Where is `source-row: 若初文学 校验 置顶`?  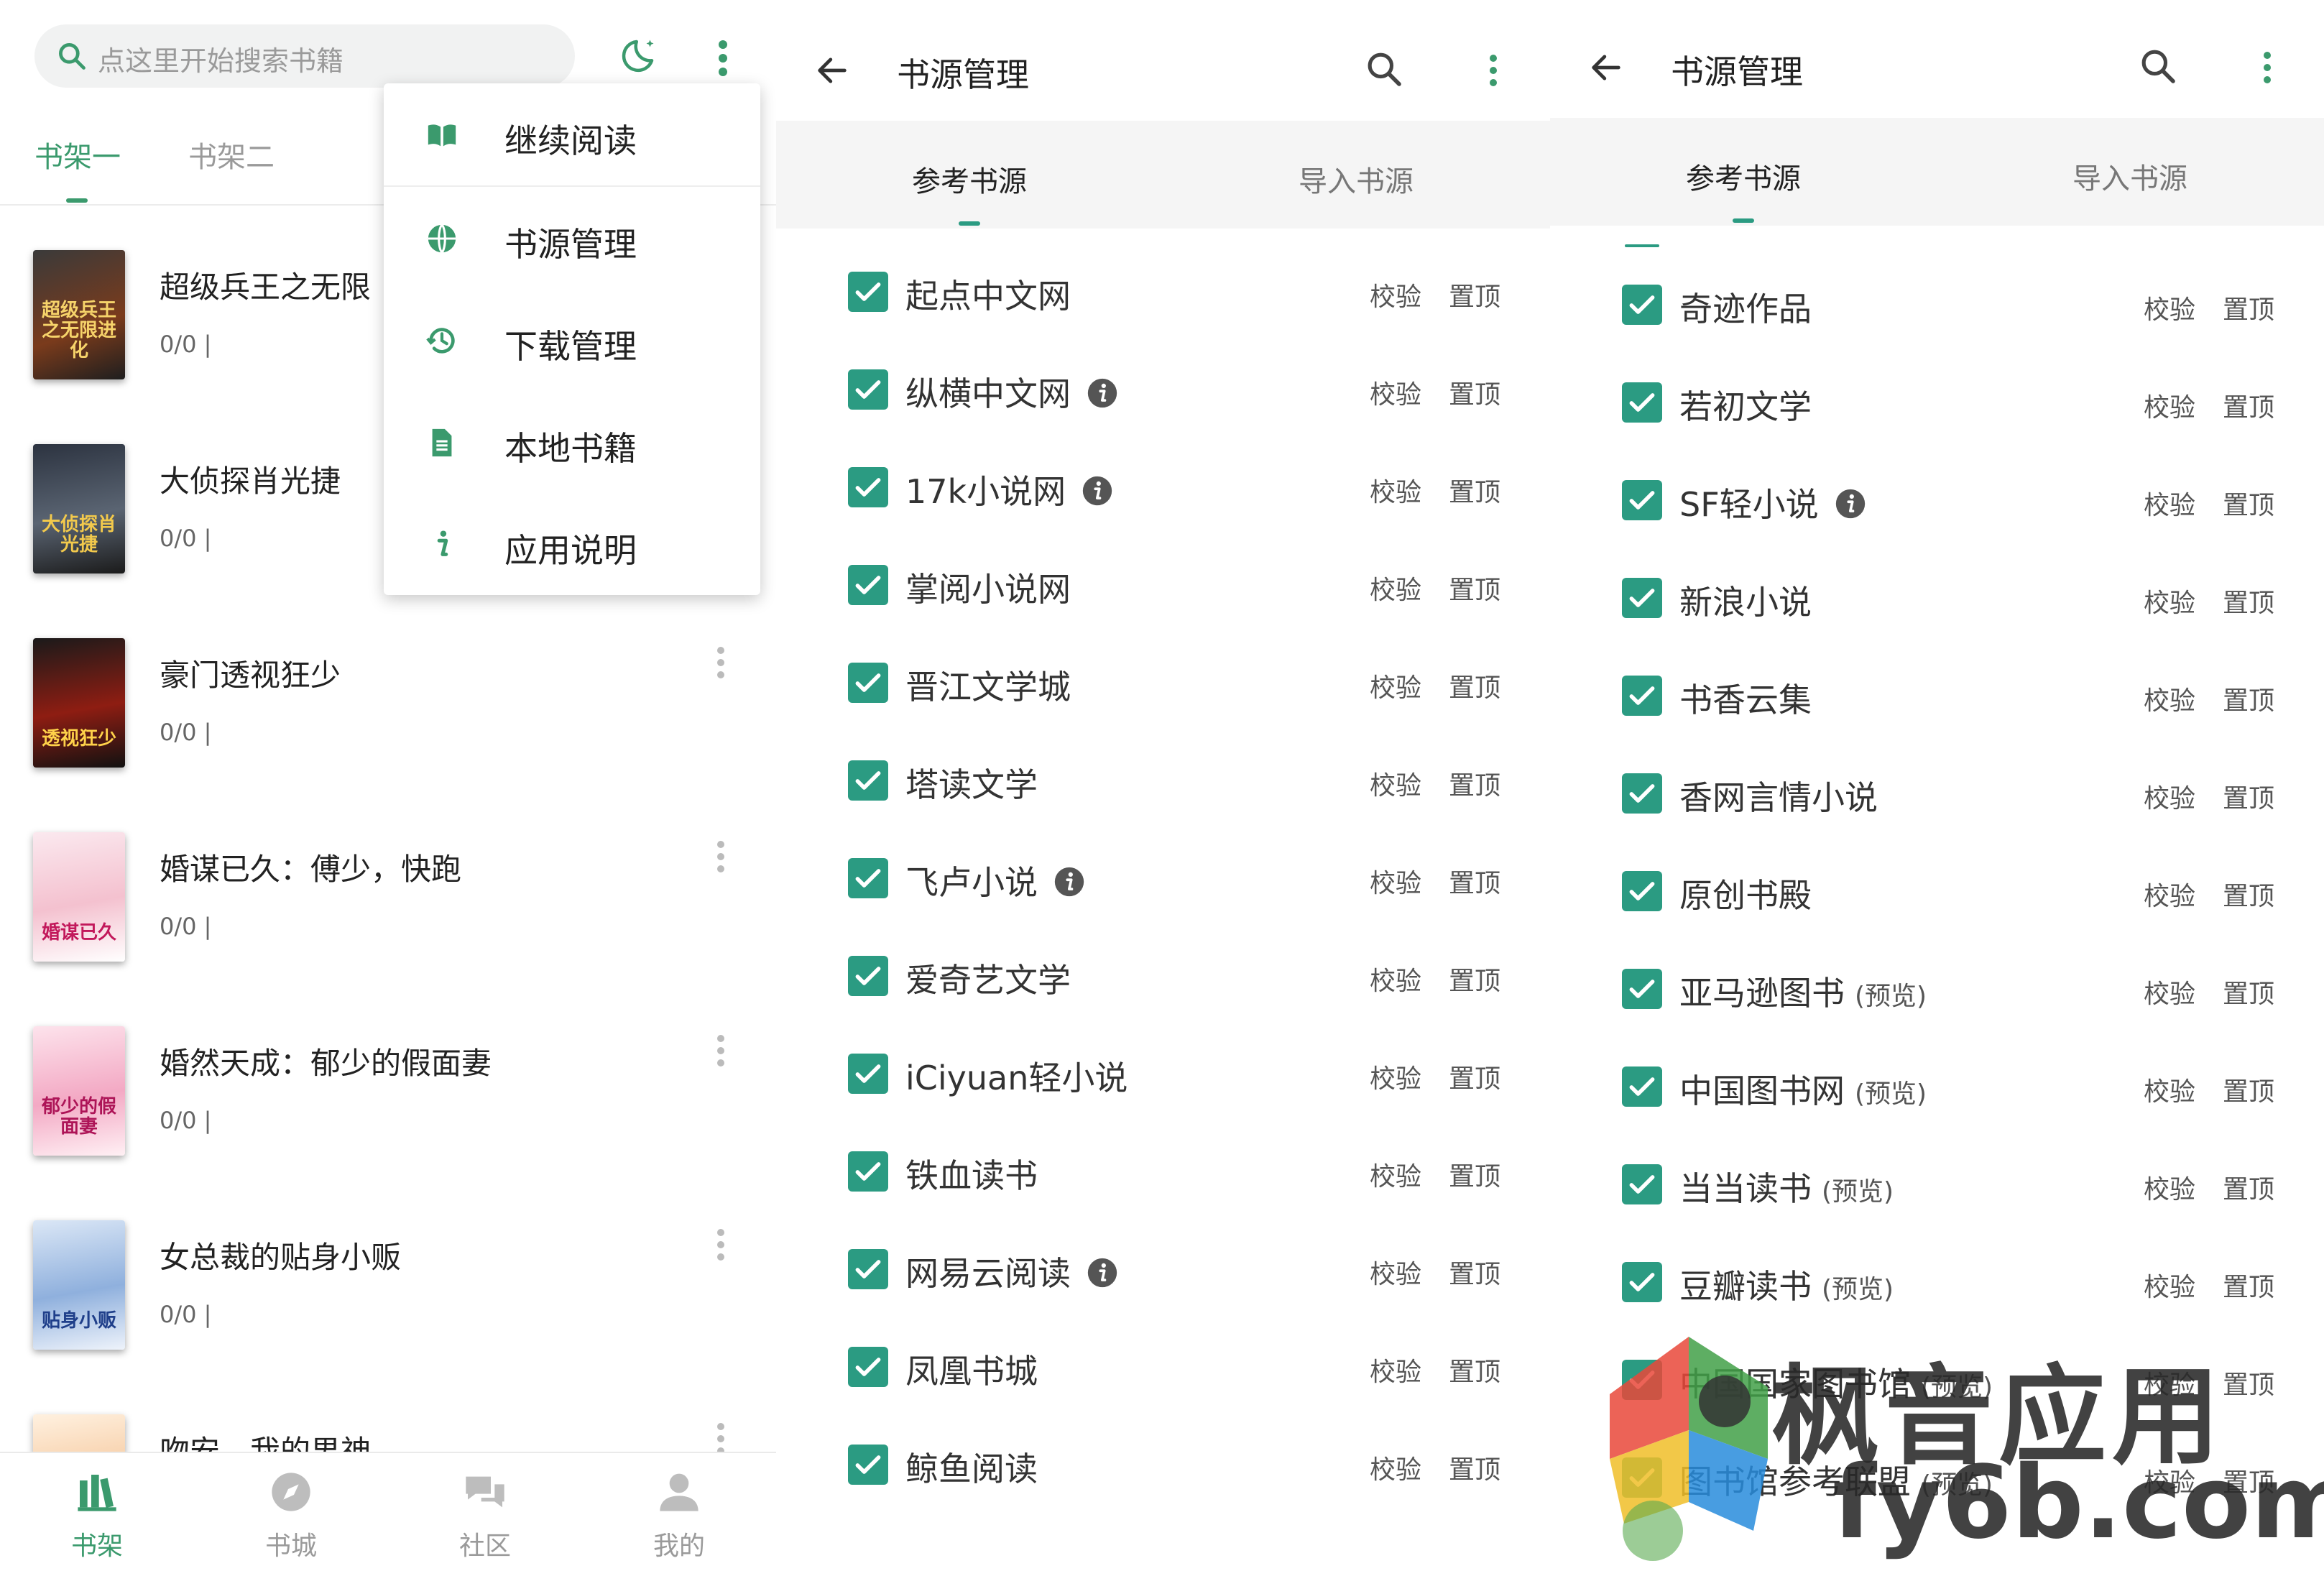 source-row: 若初文学 校验 置顶 is located at coordinates (1937, 402).